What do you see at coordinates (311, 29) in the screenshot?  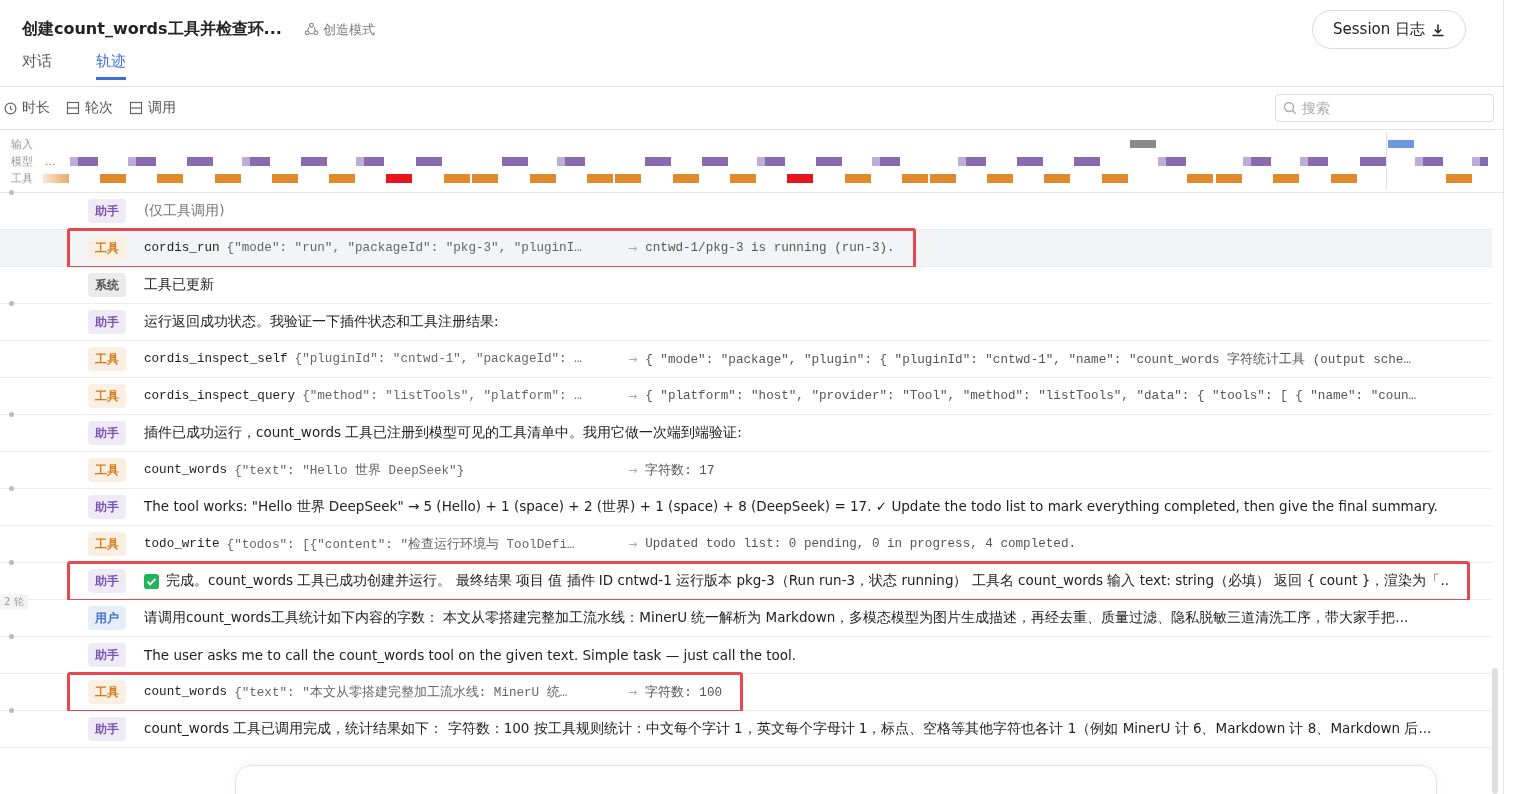 I see `cycle-icon` at bounding box center [311, 29].